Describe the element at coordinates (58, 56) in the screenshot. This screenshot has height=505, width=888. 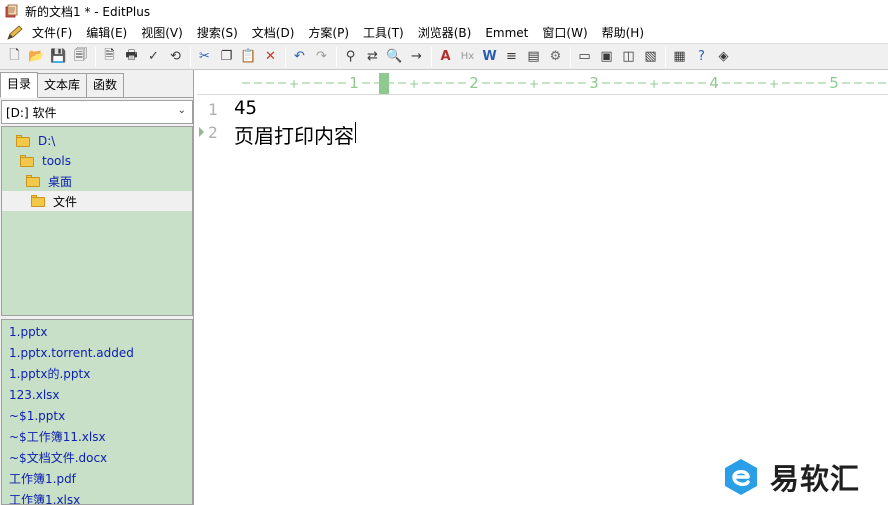
I see `save-icon: 💾` at that location.